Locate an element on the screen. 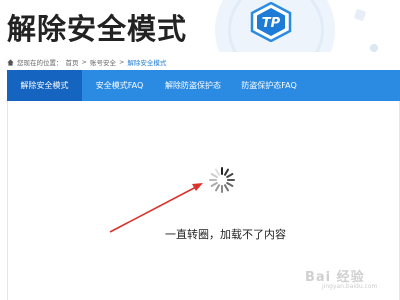  tab-anti-theft-faq: 防盗保护态FAQ is located at coordinates (269, 85).